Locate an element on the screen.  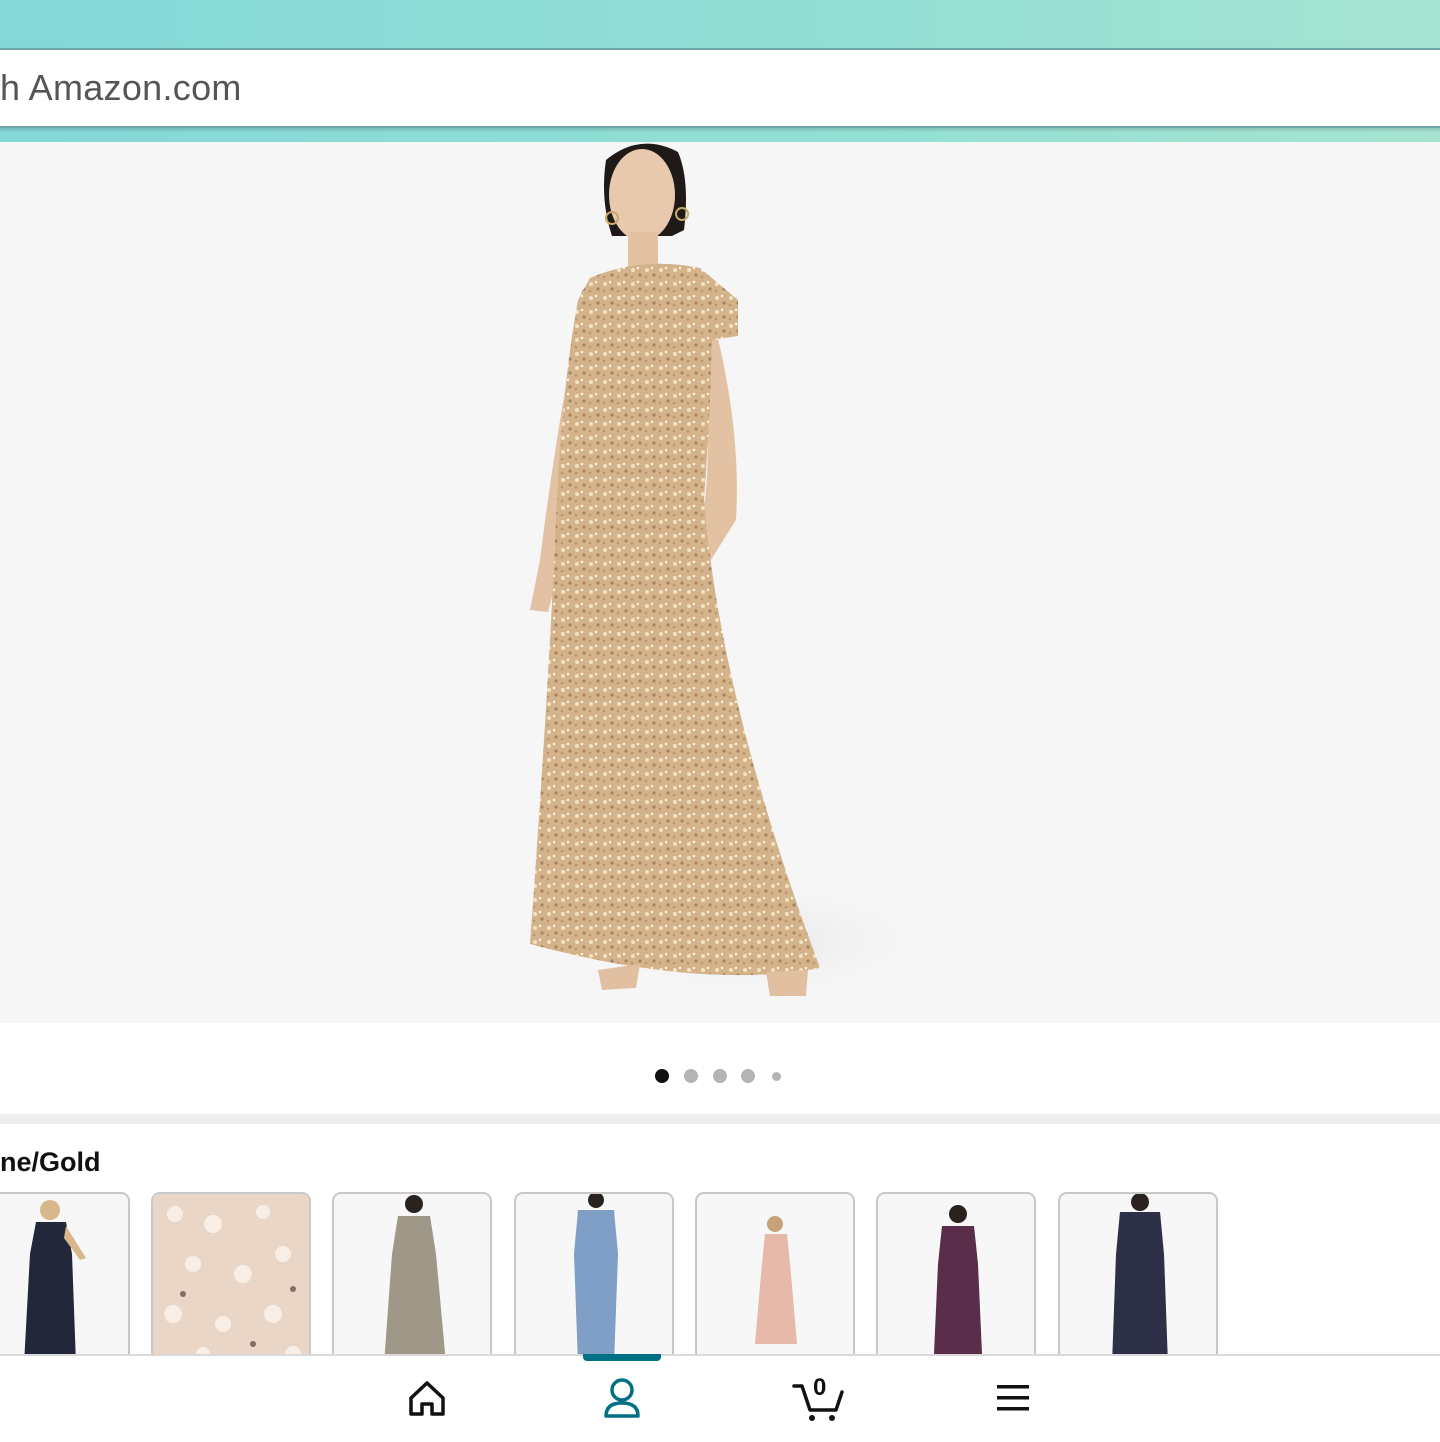
cart-count: 0 is located at coordinates (820, 1387).